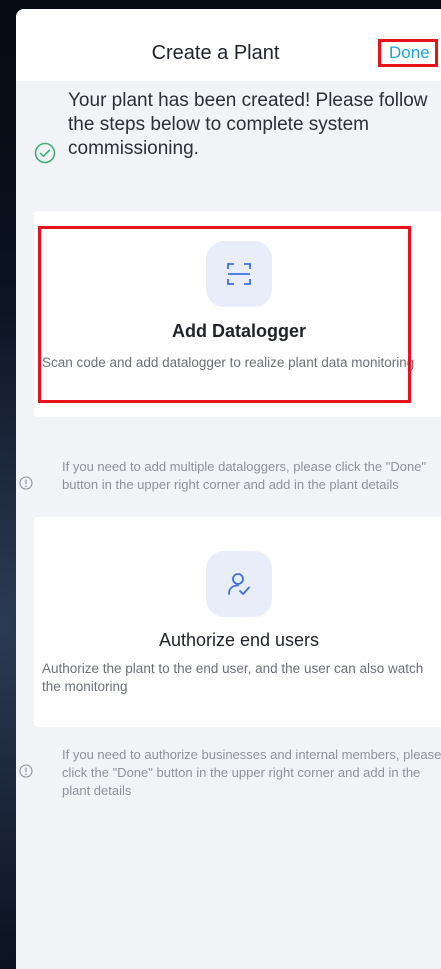 The image size is (441, 969). I want to click on check-circle-icon, so click(45, 153).